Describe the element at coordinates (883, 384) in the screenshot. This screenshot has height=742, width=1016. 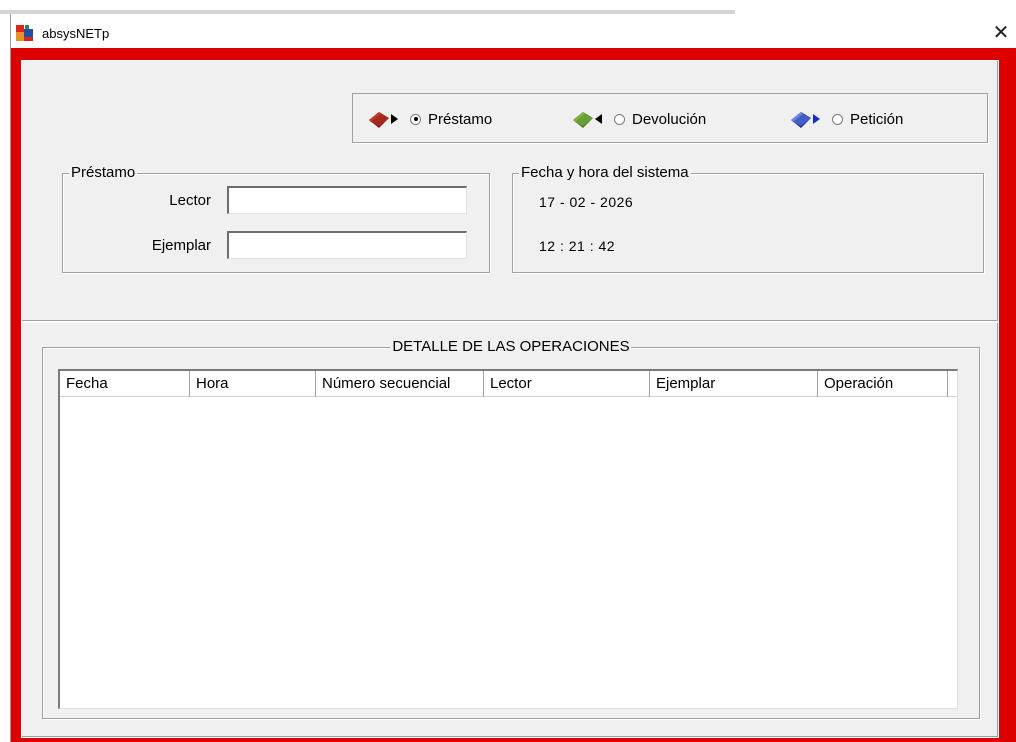
I see `column-header-operacion: Operación` at that location.